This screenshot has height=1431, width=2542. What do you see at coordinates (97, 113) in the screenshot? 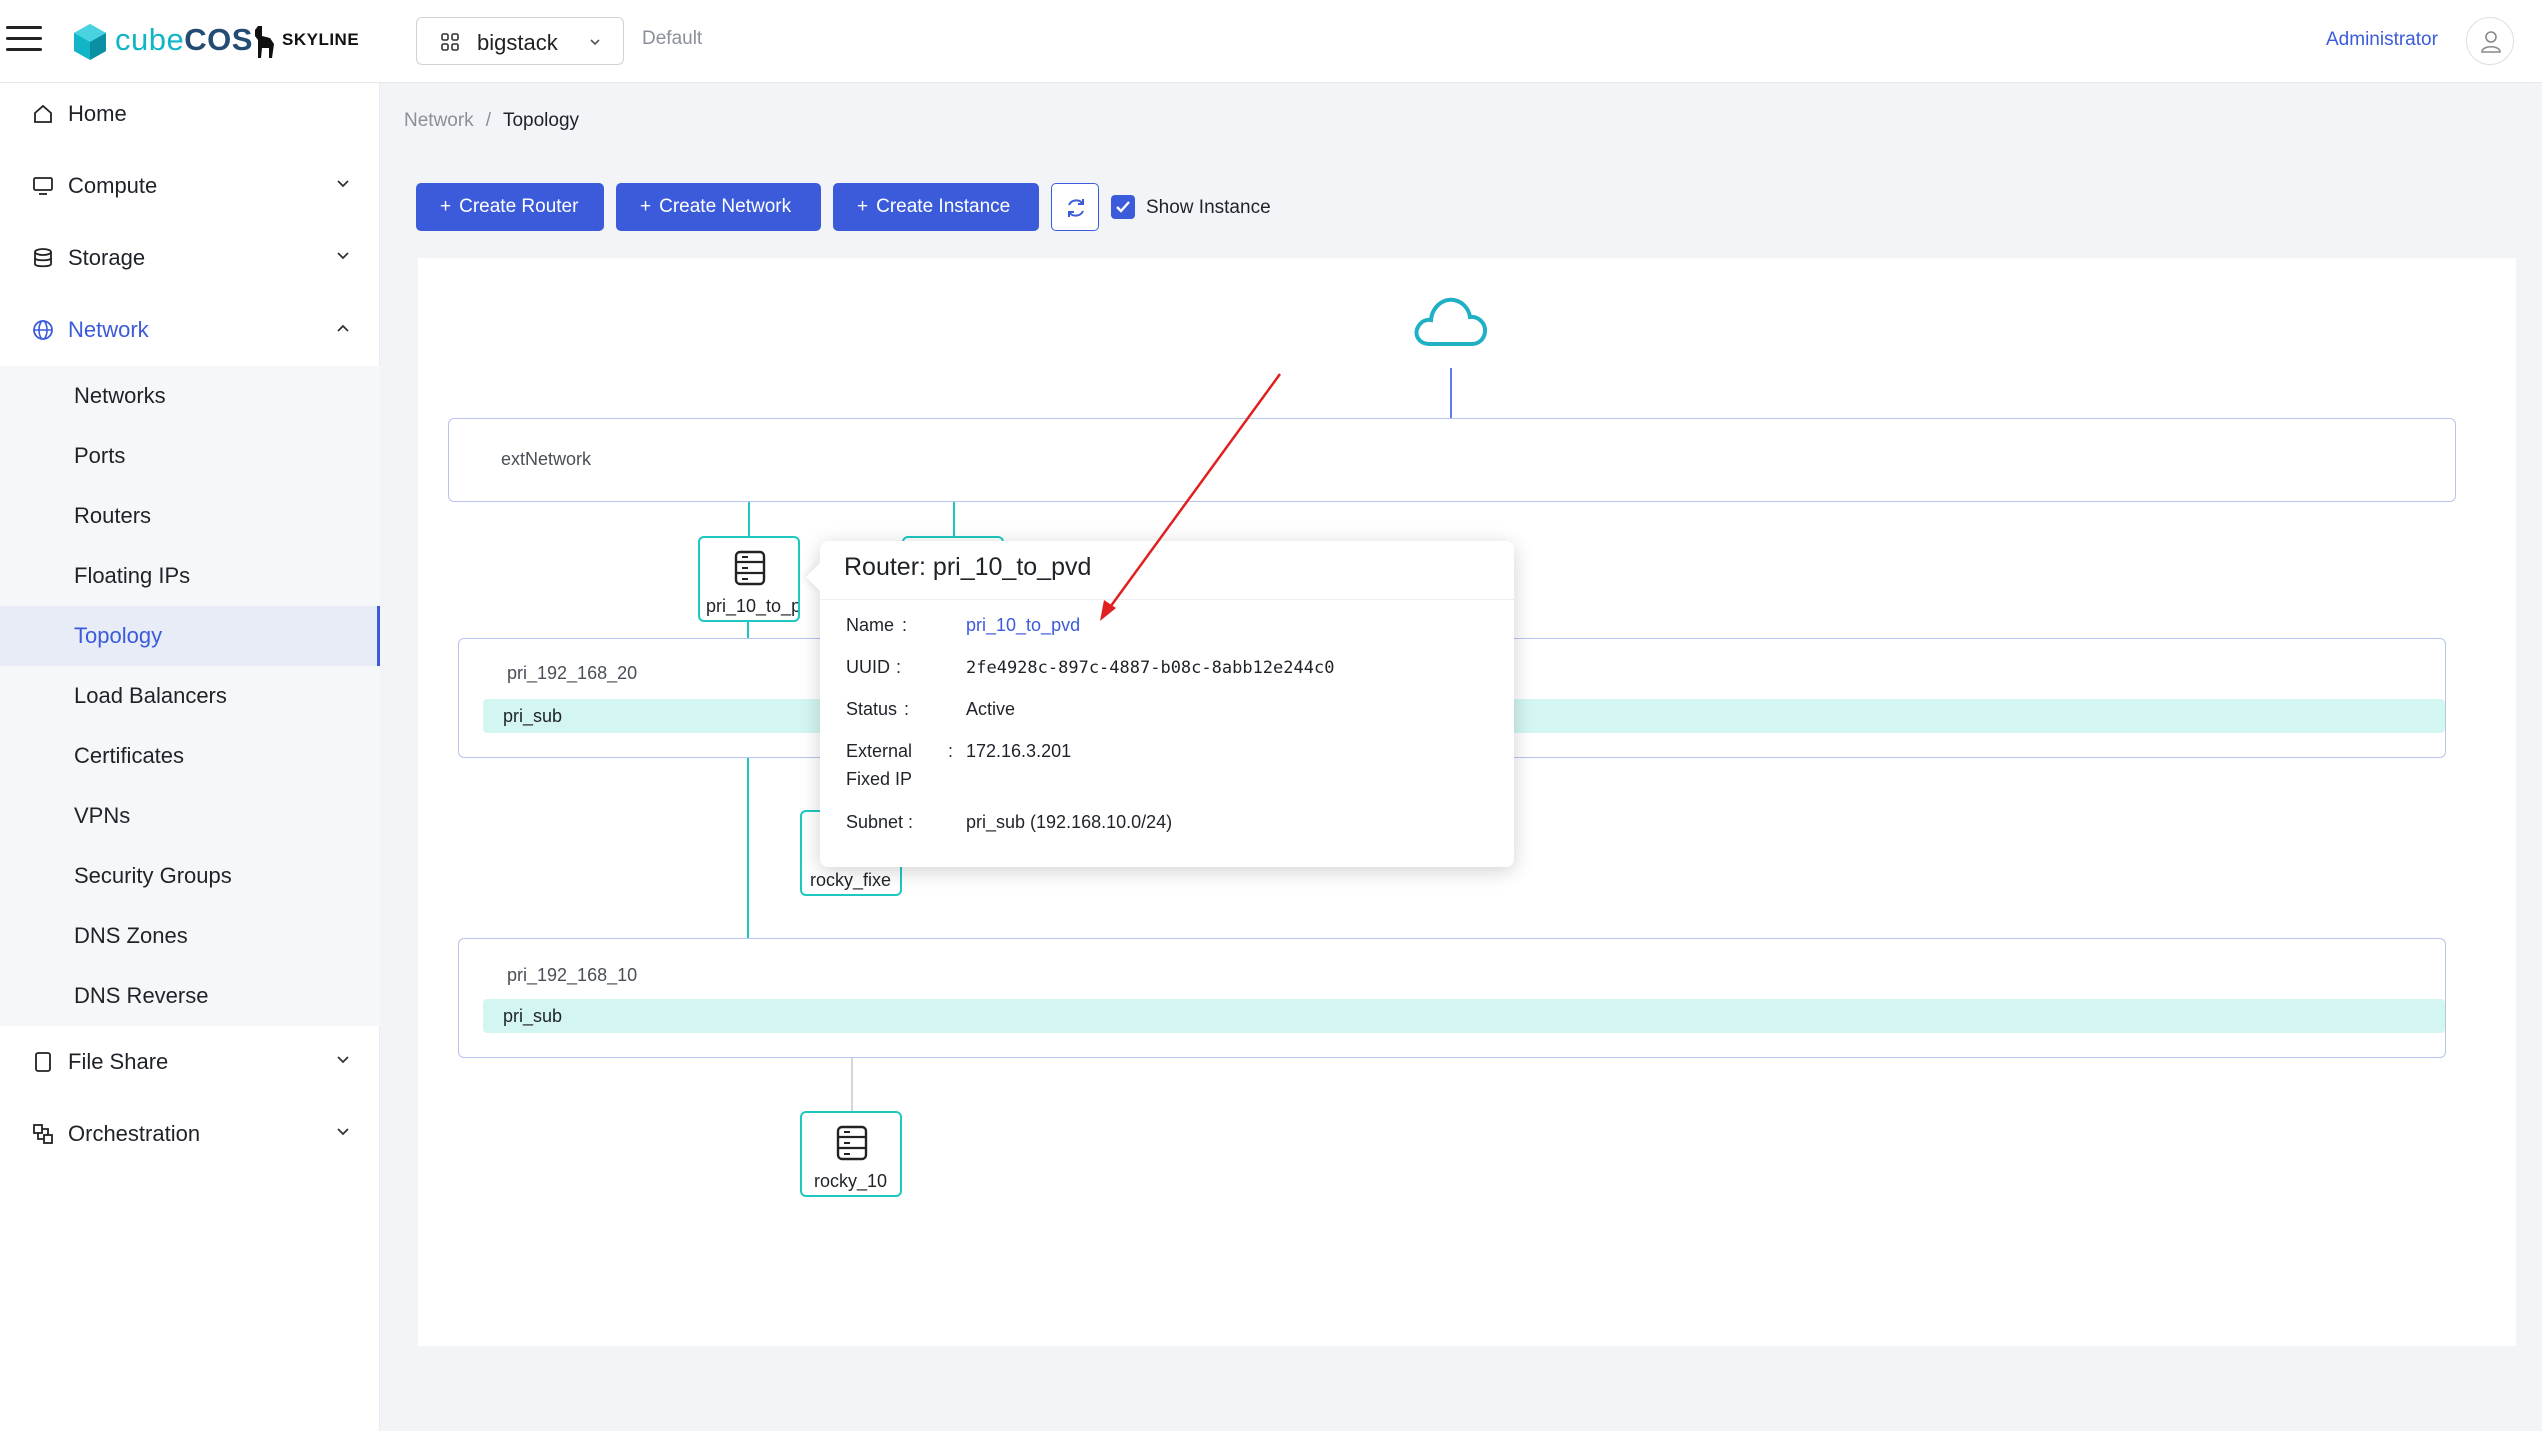
I see `sidebar-item-label: Home` at bounding box center [97, 113].